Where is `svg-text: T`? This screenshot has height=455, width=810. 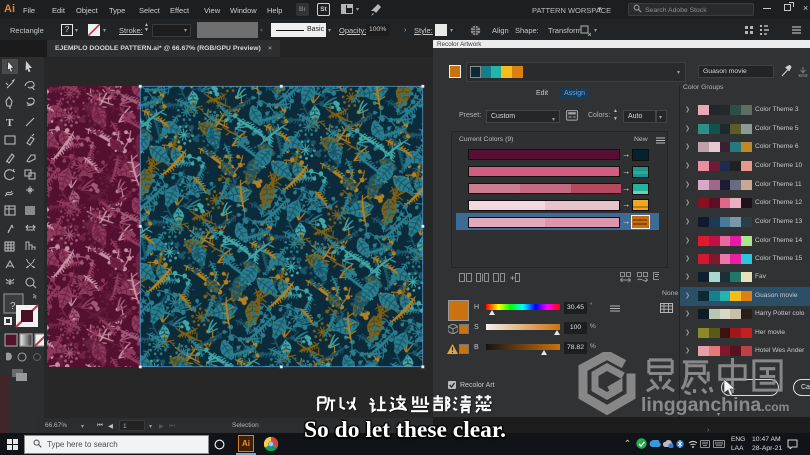 svg-text: T is located at coordinates (10, 123).